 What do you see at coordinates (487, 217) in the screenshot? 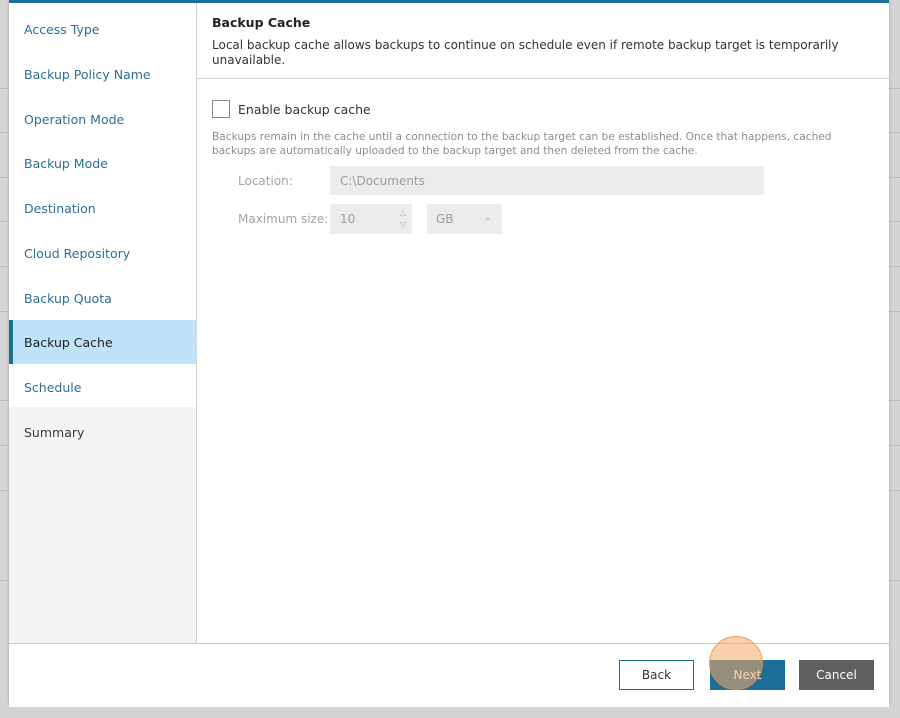
I see `chevron-down-icon: ⌄` at bounding box center [487, 217].